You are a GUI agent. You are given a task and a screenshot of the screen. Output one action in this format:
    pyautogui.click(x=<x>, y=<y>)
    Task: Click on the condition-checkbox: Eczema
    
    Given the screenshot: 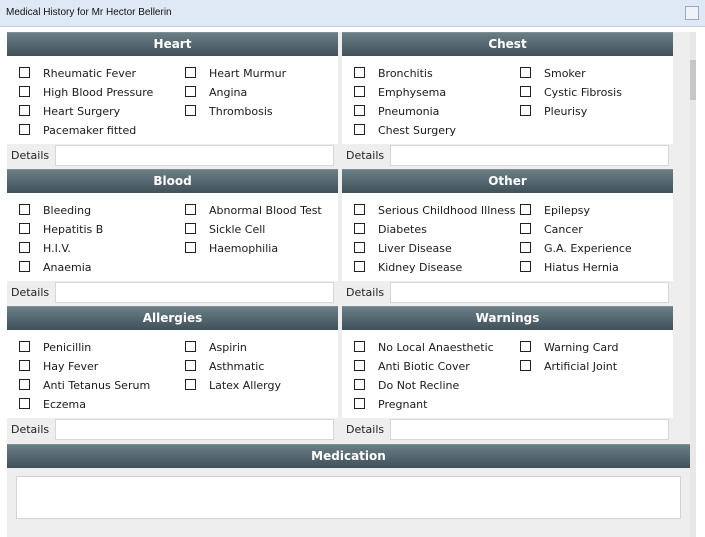 What is the action you would take?
    pyautogui.click(x=52, y=405)
    